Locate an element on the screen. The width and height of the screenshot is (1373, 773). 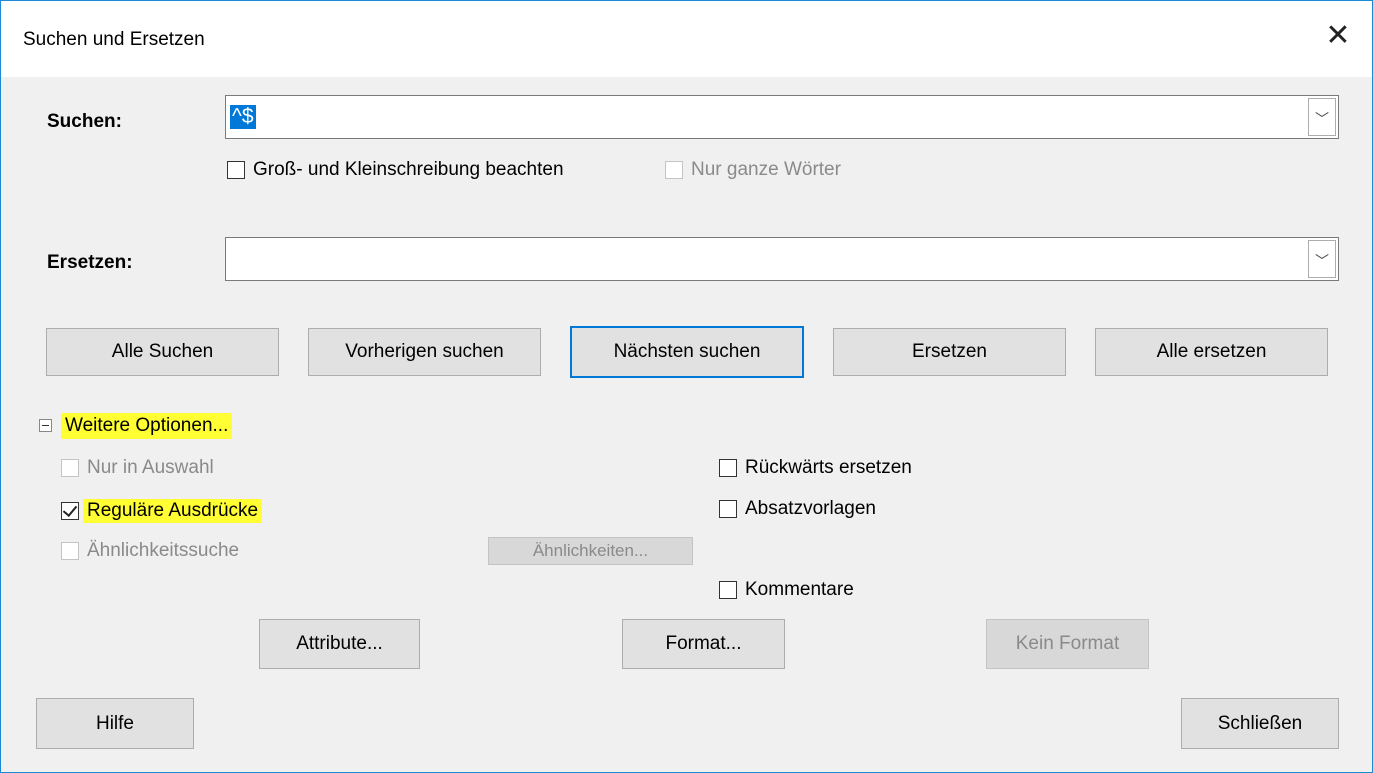
selection-only-checkbox: Nur in Auswahl is located at coordinates (137, 468).